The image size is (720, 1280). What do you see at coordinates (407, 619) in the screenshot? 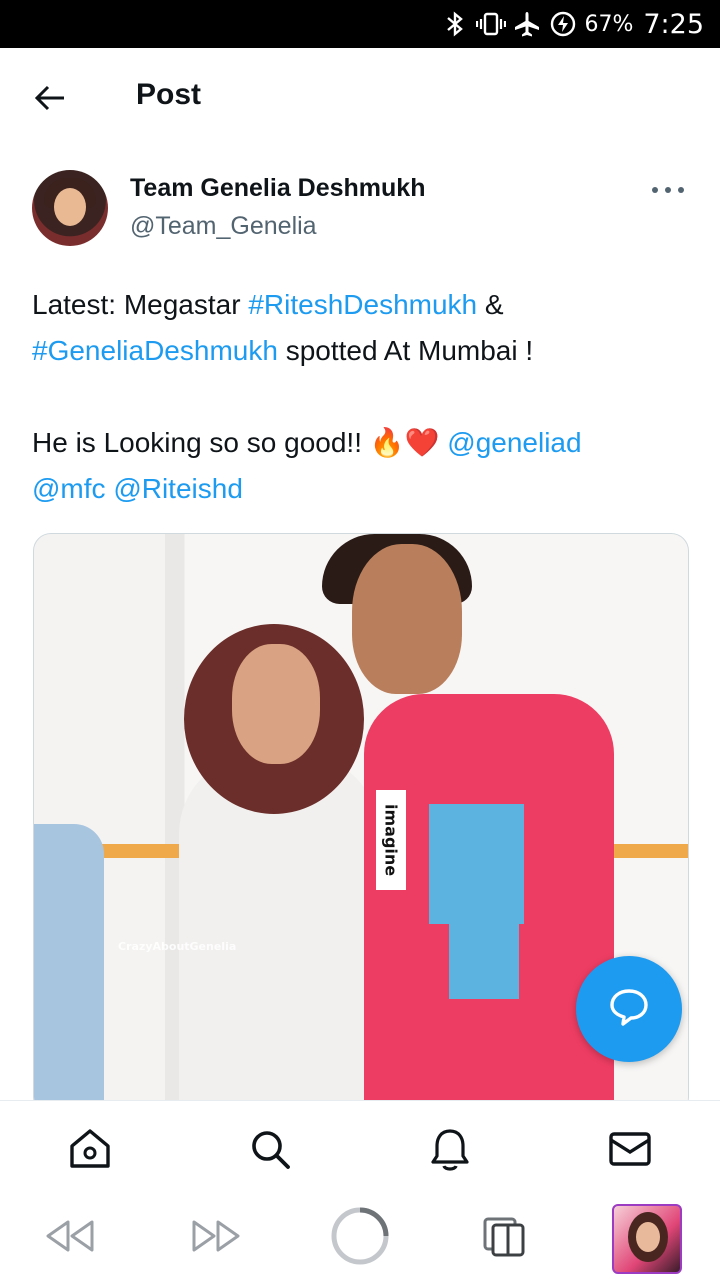
I see `photo-man-face` at bounding box center [407, 619].